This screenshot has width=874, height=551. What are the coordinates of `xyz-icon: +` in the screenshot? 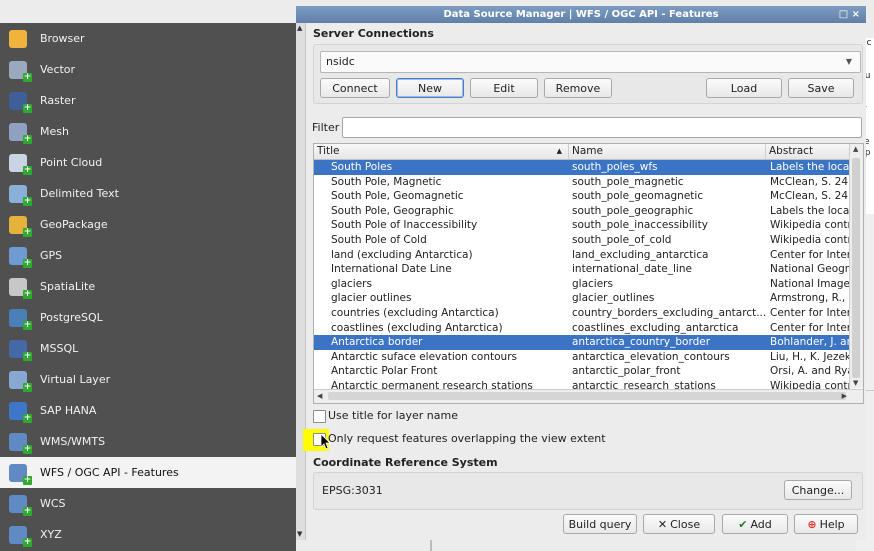 It's located at (20, 535).